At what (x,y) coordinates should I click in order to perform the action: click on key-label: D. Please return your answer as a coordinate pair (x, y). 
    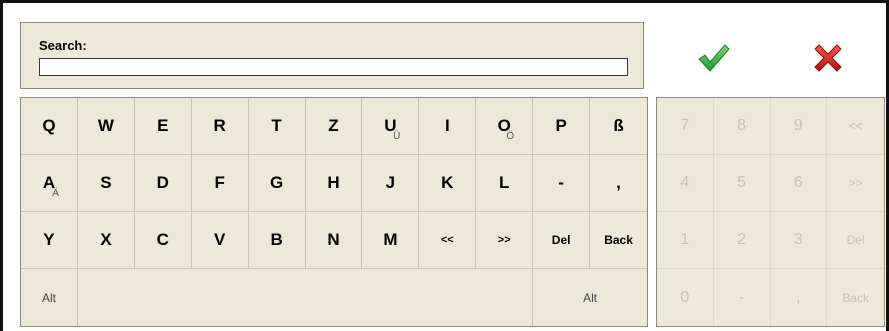
    Looking at the image, I should click on (162, 182).